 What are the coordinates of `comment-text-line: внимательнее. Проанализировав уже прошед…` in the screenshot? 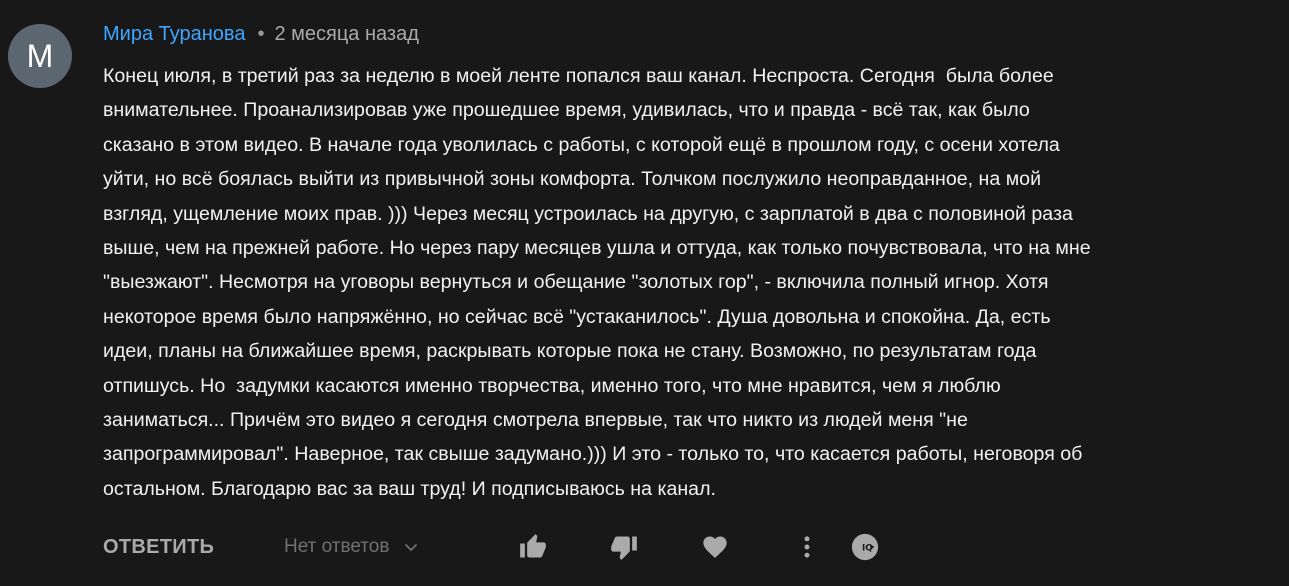 It's located at (566, 110).